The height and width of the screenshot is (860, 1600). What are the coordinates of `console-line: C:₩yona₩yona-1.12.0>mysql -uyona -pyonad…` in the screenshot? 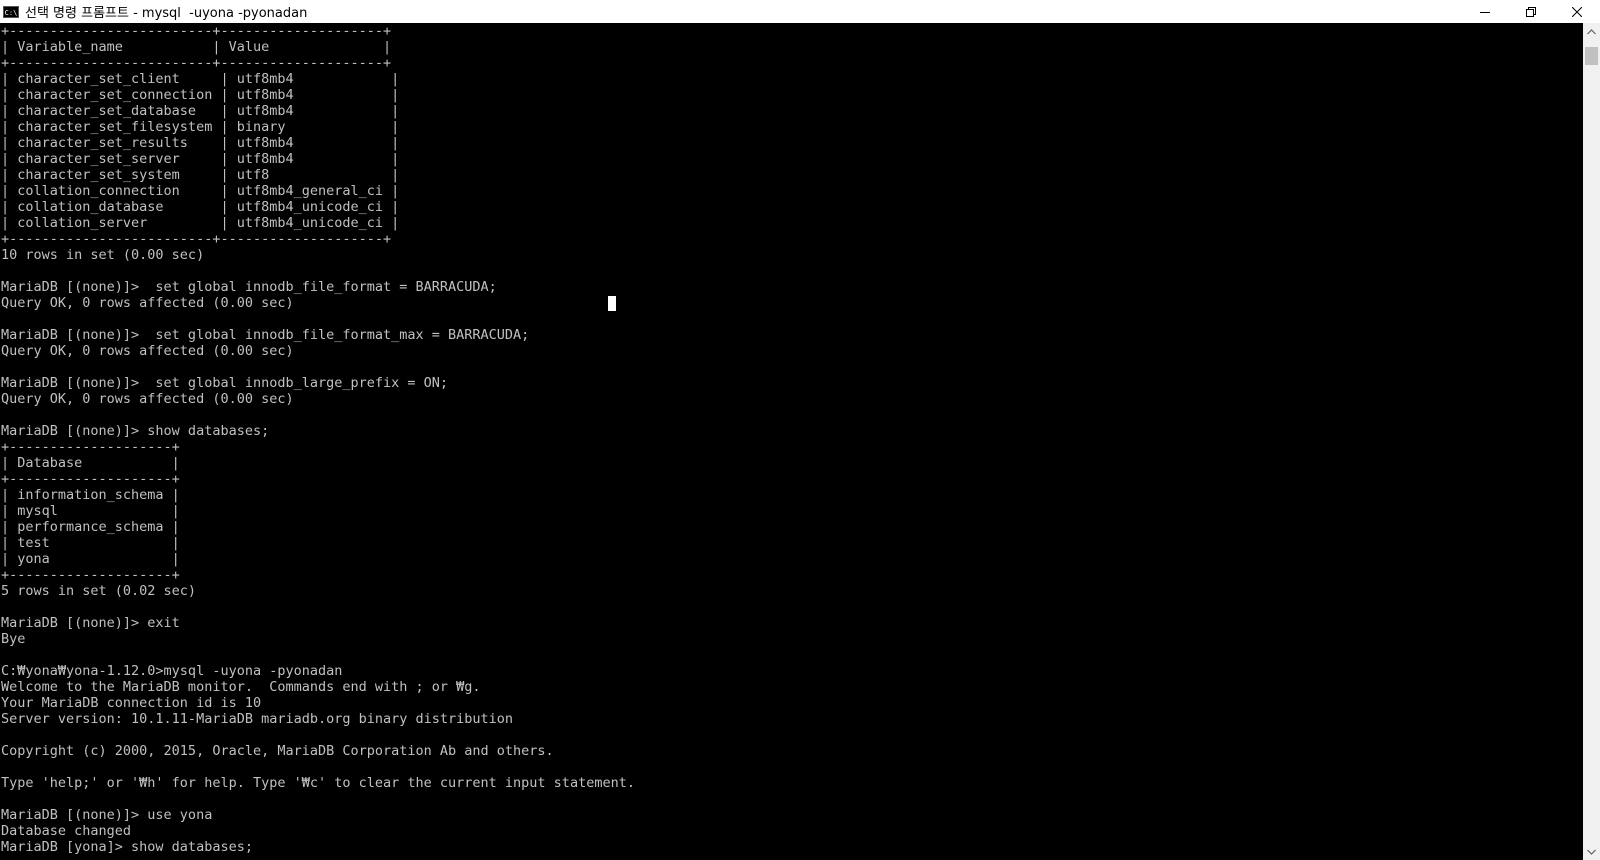 It's located at (172, 671).